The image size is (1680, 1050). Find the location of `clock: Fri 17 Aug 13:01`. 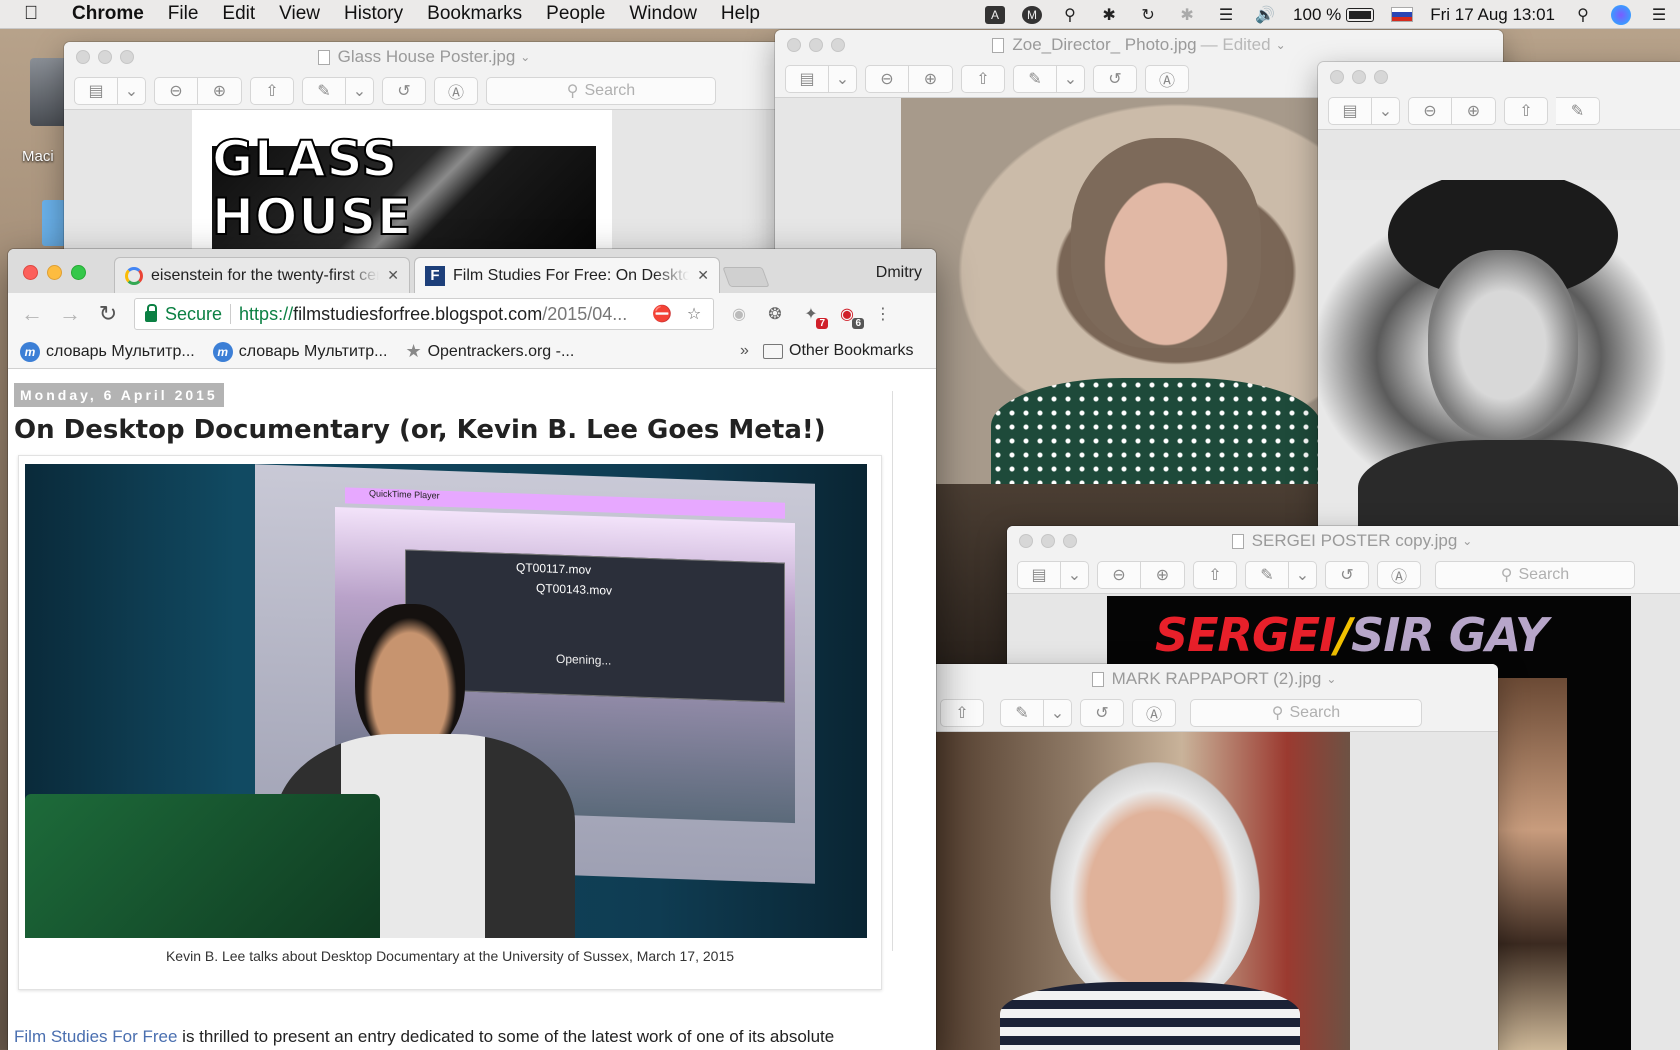

clock: Fri 17 Aug 13:01 is located at coordinates (1492, 15).